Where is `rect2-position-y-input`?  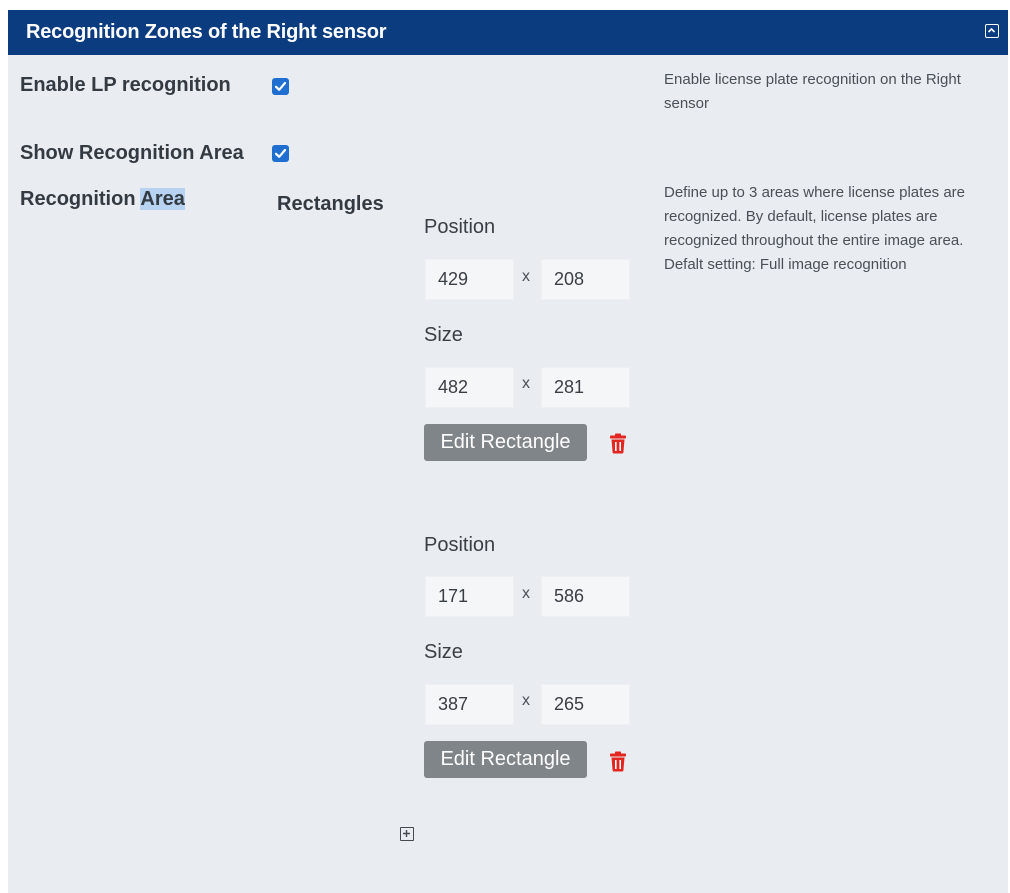
rect2-position-y-input is located at coordinates (585, 596).